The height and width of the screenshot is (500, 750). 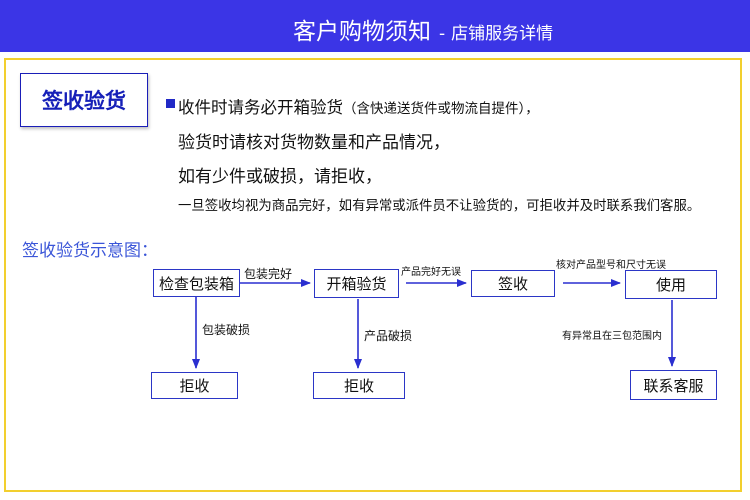 What do you see at coordinates (611, 265) in the screenshot?
I see `edge-label-check-model: 核对产品型号和尺寸无误` at bounding box center [611, 265].